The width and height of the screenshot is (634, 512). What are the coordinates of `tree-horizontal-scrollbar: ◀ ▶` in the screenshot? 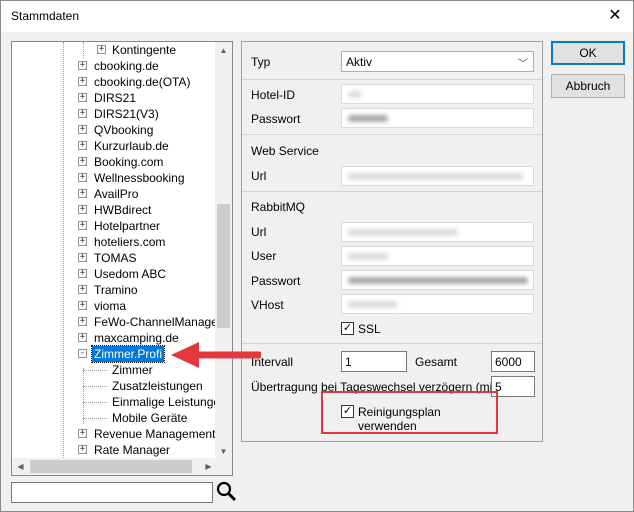 It's located at (114, 466).